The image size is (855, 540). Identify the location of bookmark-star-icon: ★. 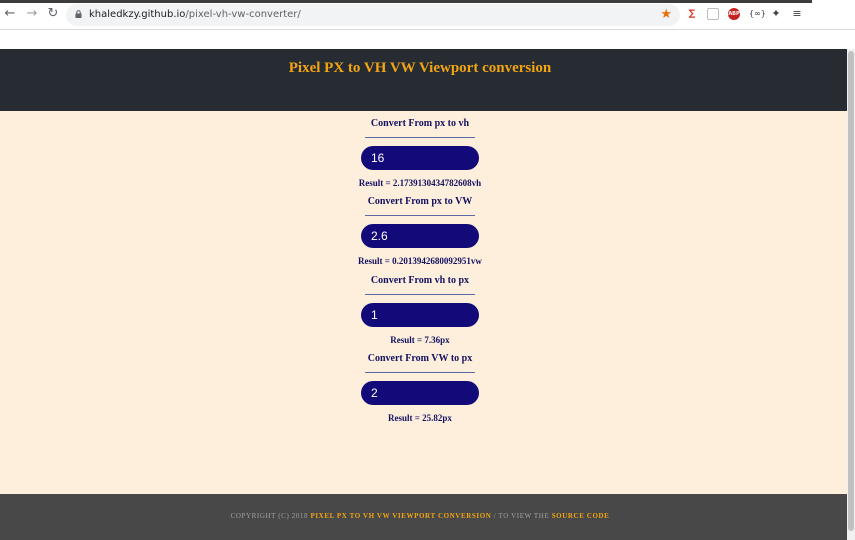
(666, 15).